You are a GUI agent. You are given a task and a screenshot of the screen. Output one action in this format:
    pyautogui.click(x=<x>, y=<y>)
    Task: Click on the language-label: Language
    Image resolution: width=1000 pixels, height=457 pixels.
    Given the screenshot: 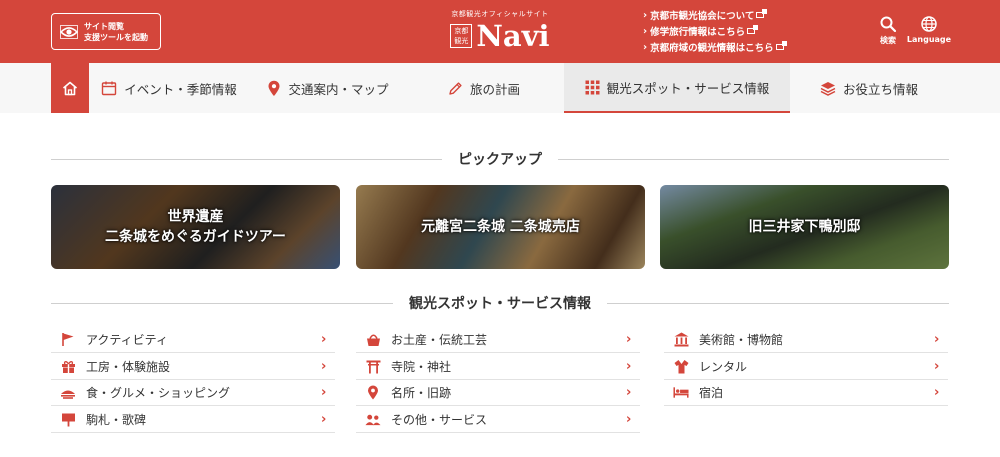 What is the action you would take?
    pyautogui.click(x=929, y=39)
    